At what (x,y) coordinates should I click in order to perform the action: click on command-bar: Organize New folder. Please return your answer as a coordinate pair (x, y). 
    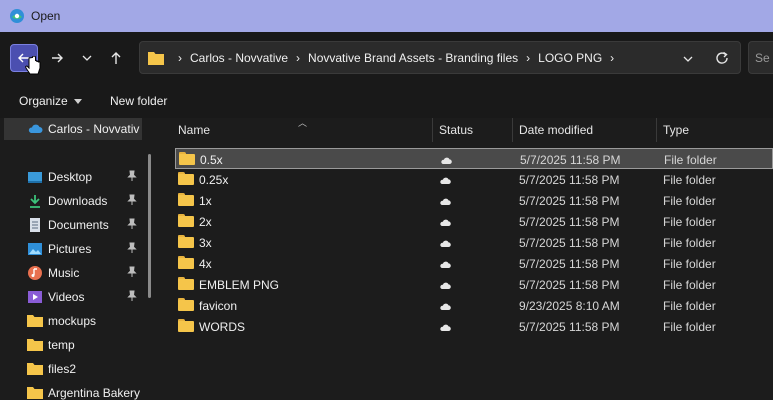
    Looking at the image, I should click on (386, 101).